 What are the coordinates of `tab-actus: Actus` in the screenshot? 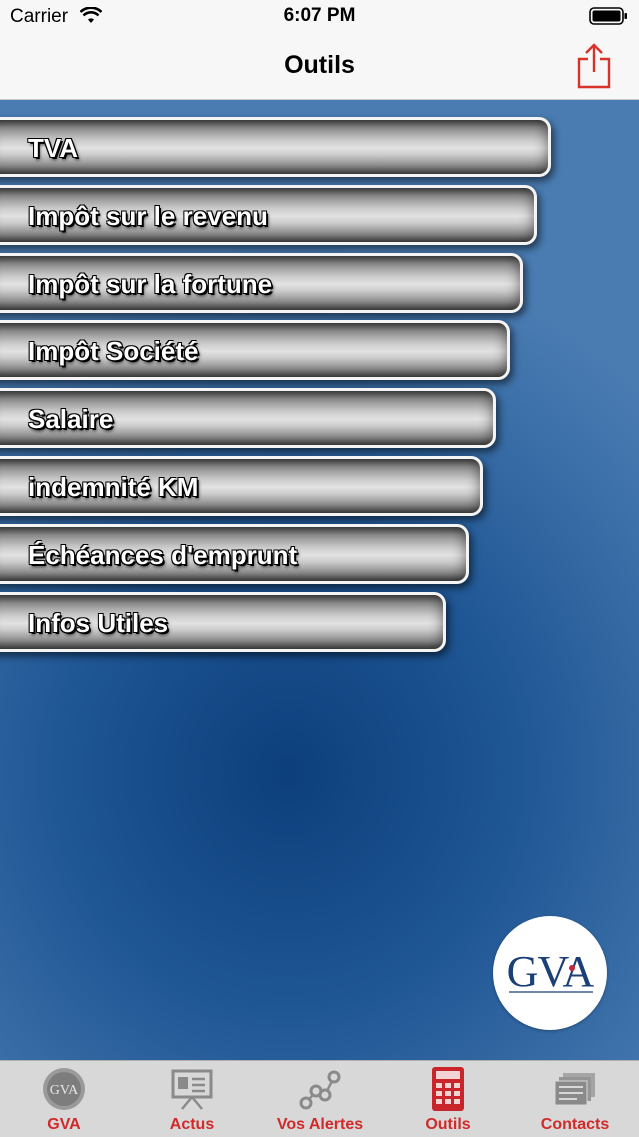 It's located at (192, 1099).